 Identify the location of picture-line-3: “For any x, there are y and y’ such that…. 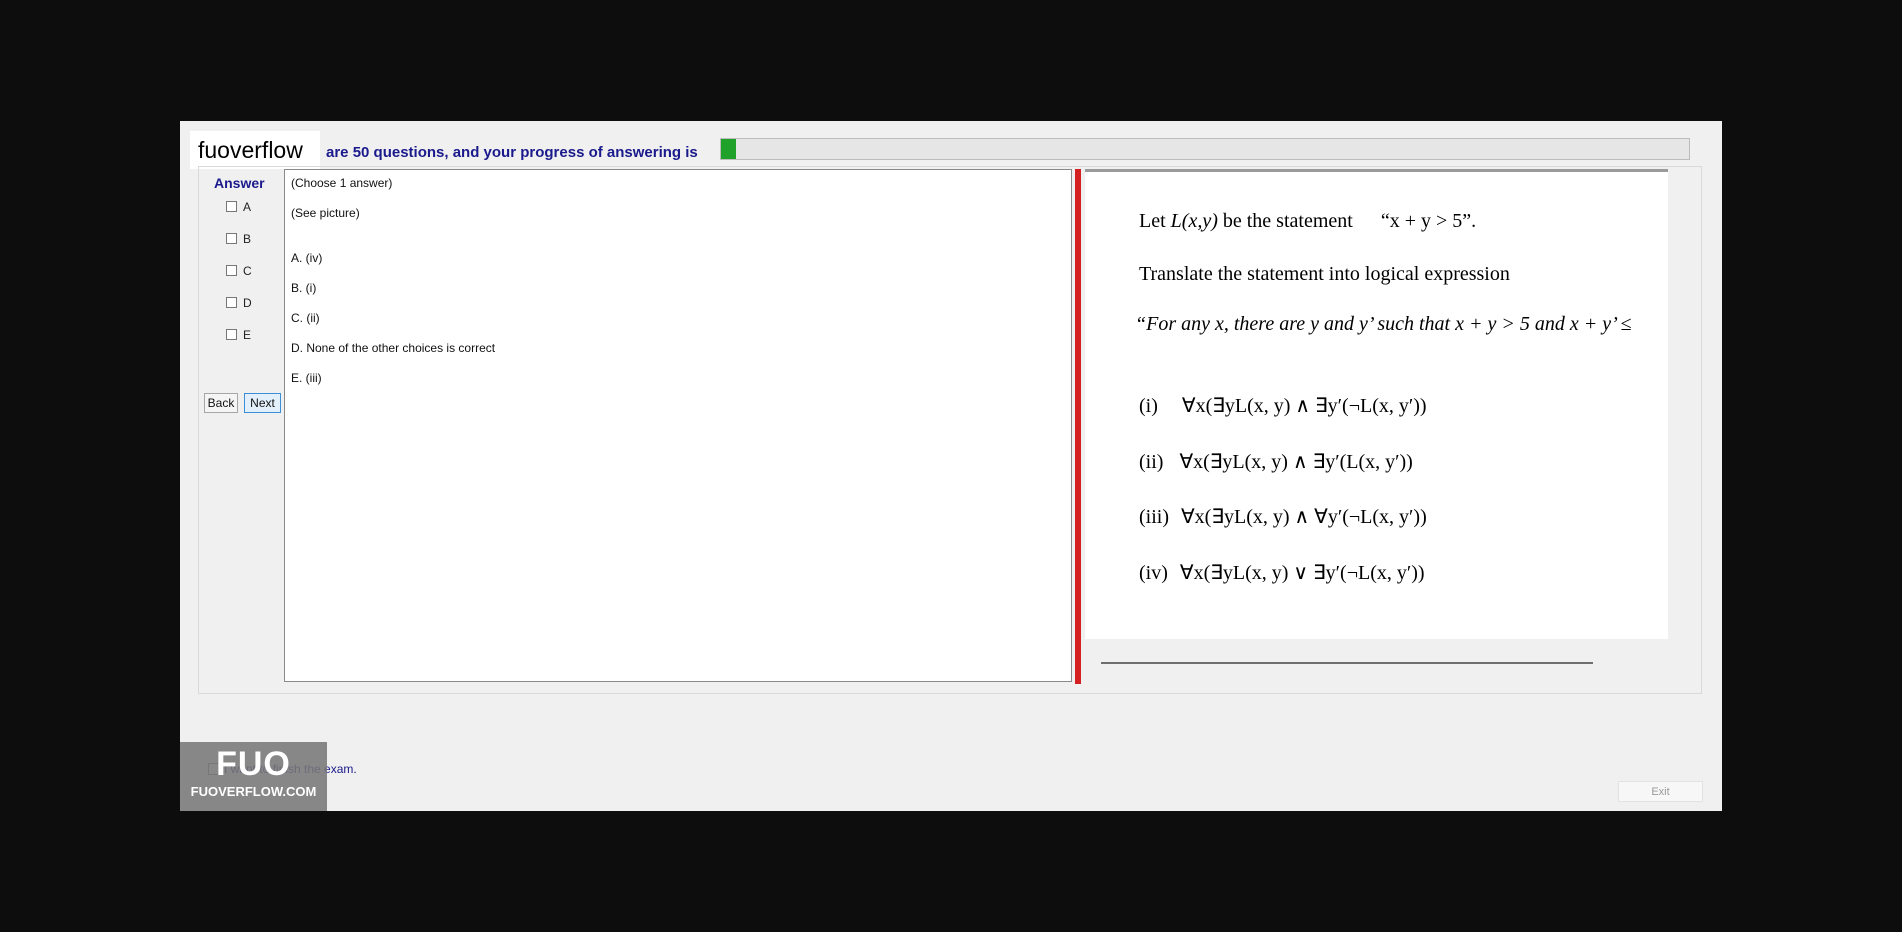
(1383, 324).